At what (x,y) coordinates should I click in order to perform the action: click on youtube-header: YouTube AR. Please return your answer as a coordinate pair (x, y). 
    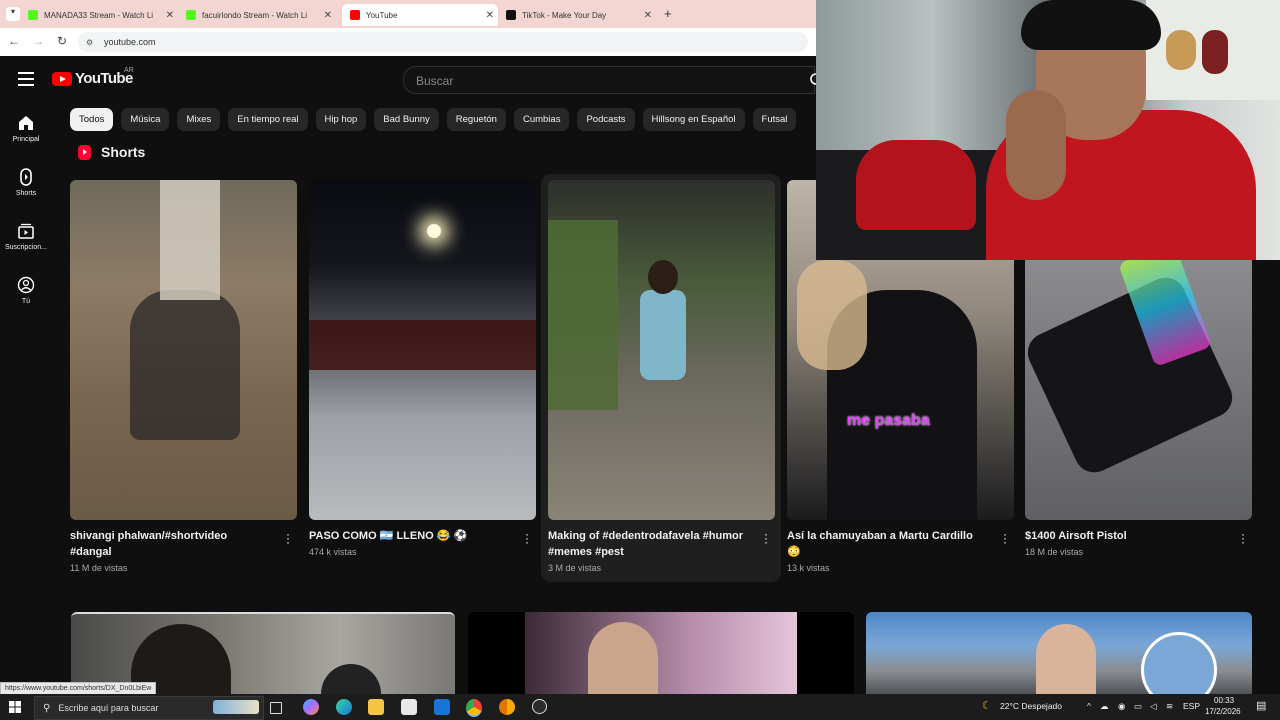
    Looking at the image, I should click on (411, 79).